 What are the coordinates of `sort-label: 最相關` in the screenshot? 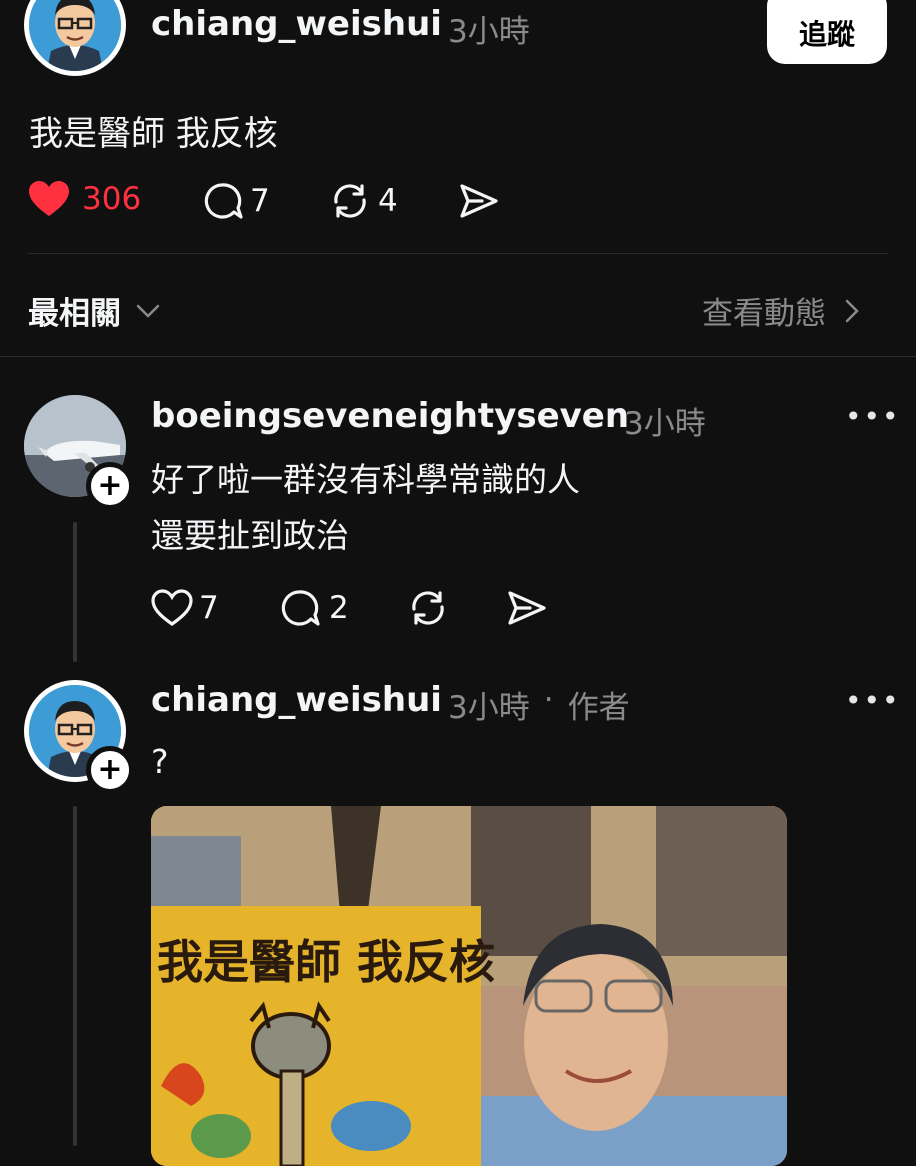 It's located at (74, 314).